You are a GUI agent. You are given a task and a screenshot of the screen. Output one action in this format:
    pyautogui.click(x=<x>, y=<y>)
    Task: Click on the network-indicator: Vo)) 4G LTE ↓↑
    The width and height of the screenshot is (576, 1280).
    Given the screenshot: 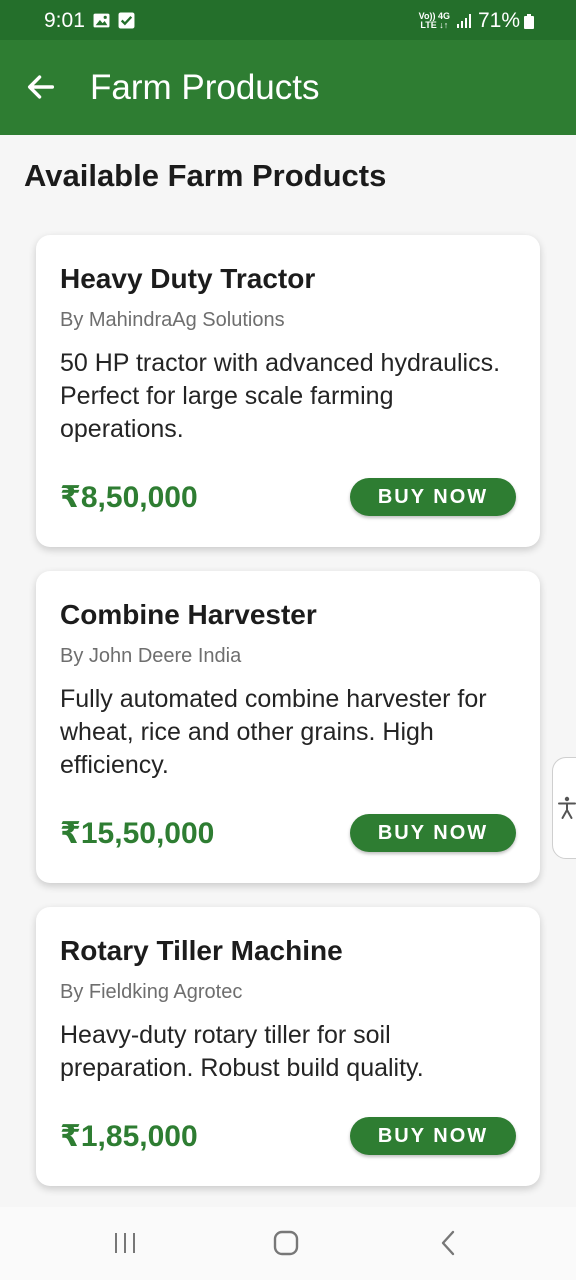 What is the action you would take?
    pyautogui.click(x=434, y=21)
    